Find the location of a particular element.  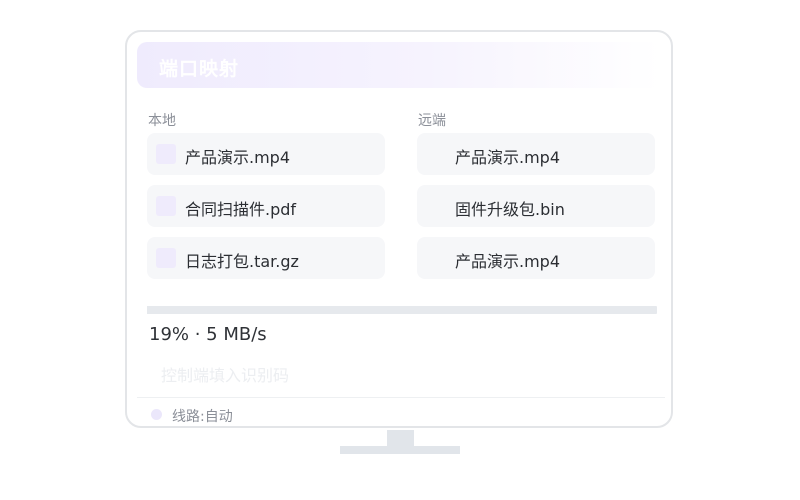

transfer-progress-bar is located at coordinates (402, 310).